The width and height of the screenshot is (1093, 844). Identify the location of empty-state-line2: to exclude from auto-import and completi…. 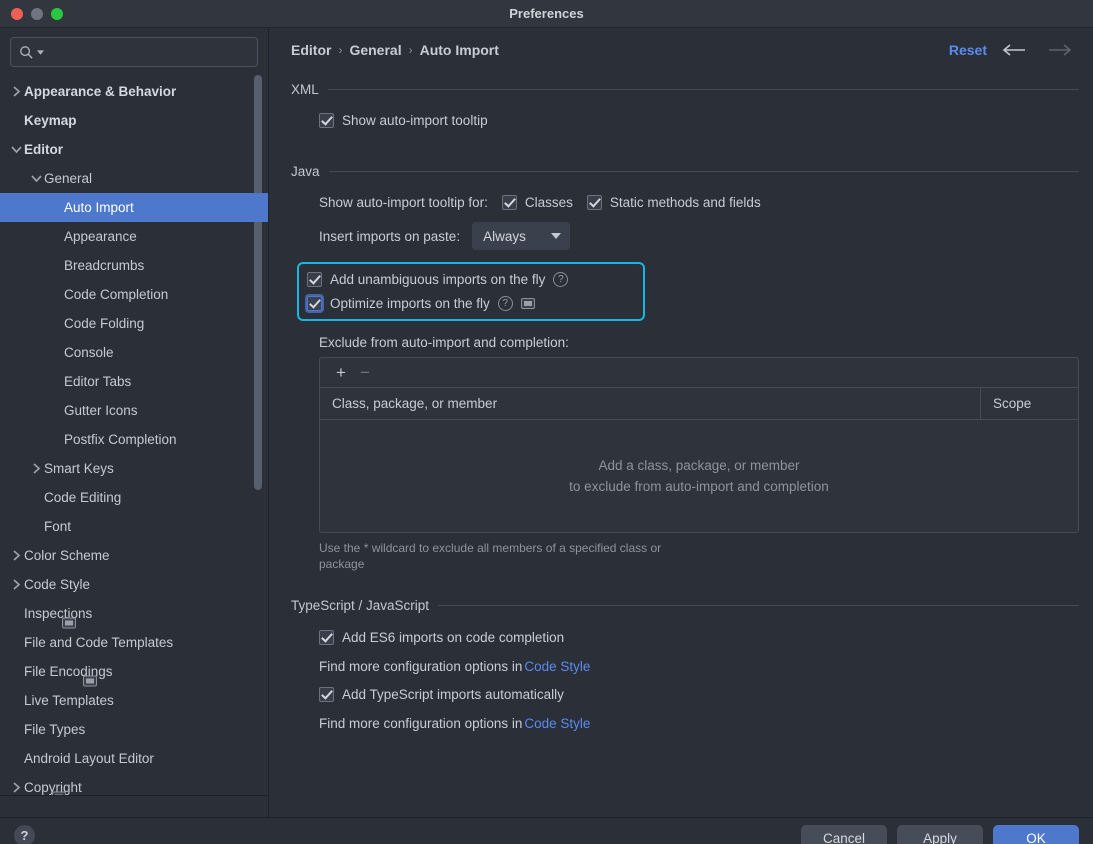
(699, 486).